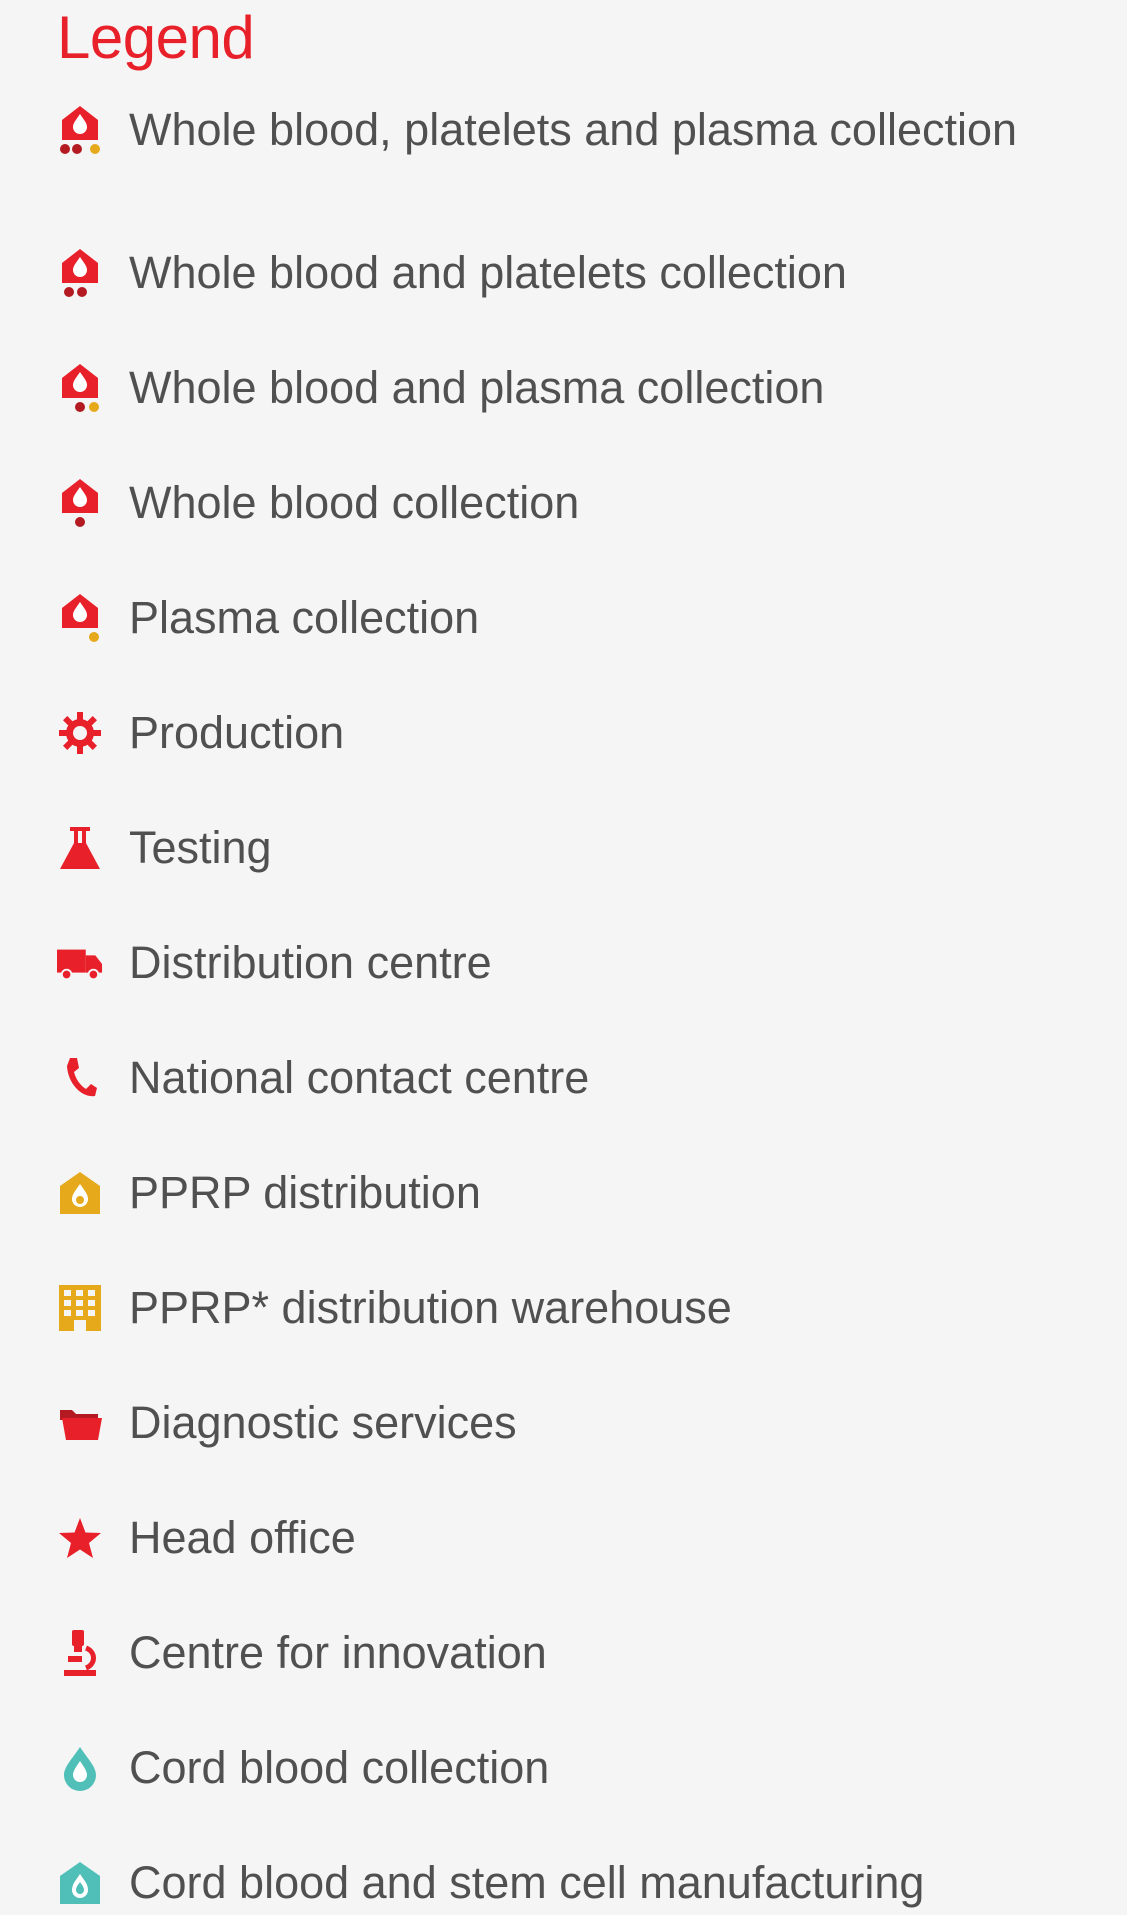  I want to click on star-icon, so click(80, 1538).